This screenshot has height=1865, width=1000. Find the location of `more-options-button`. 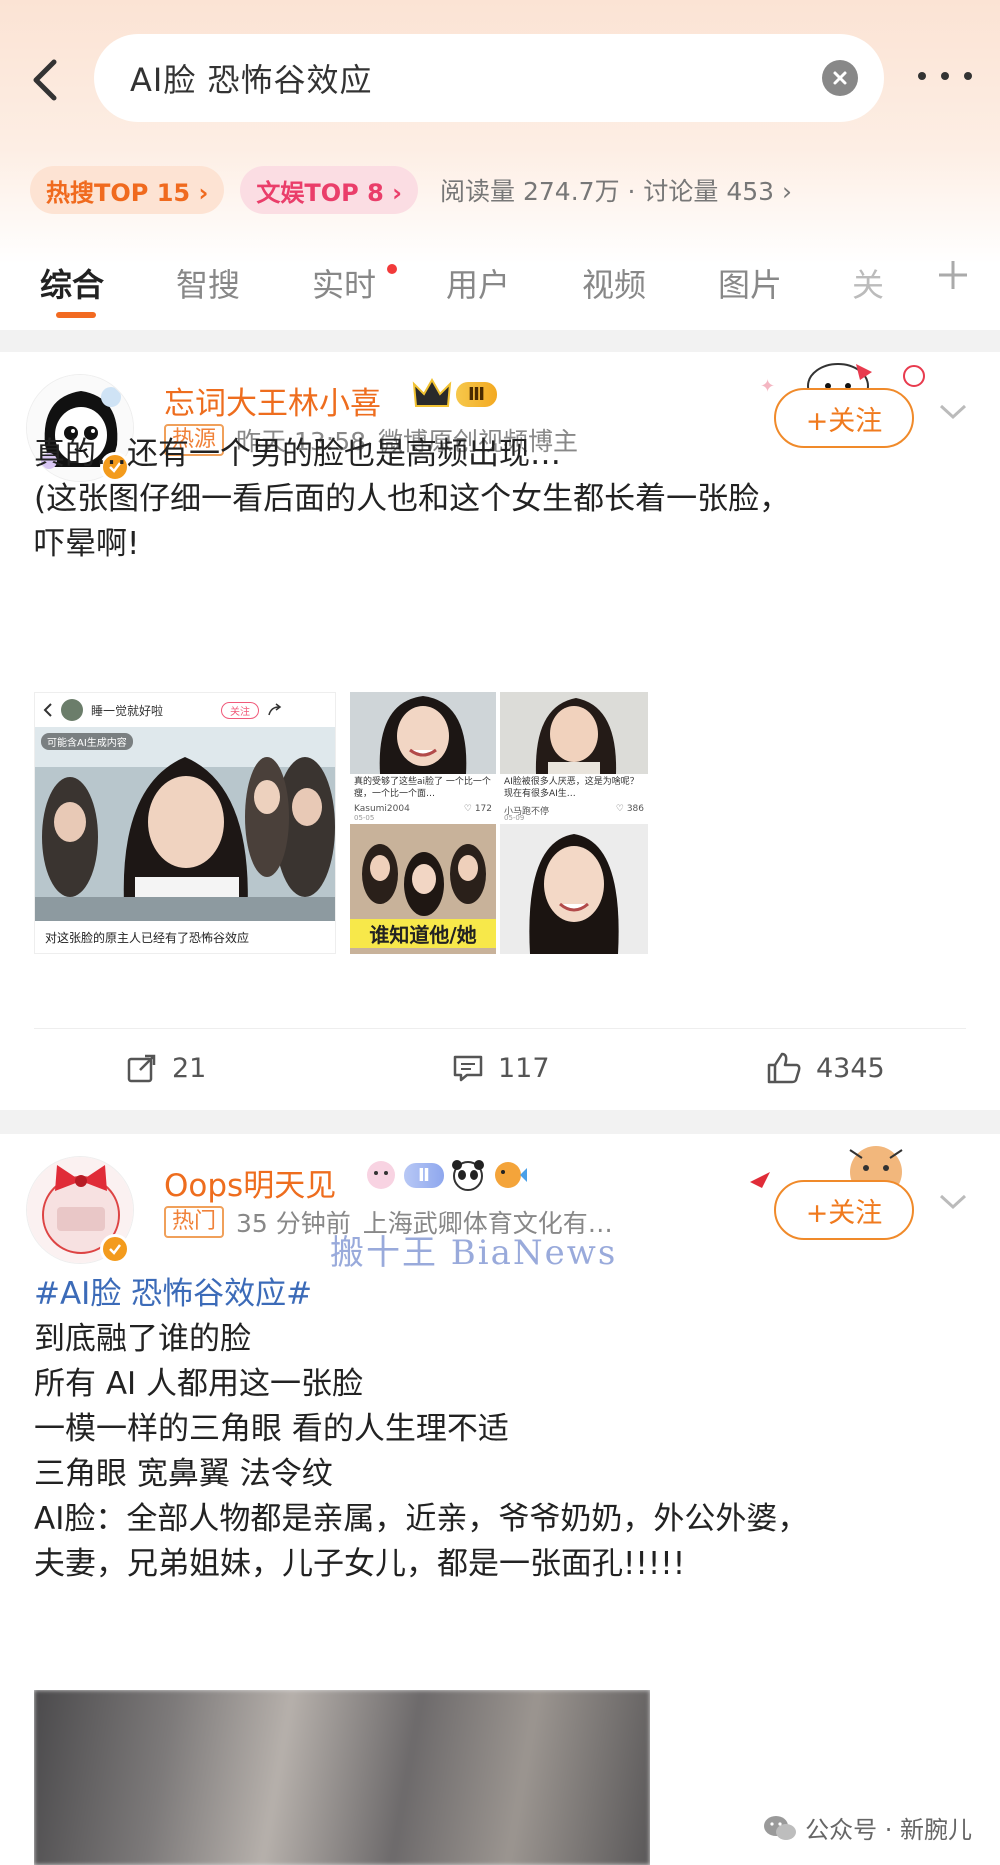

more-options-button is located at coordinates (945, 76).